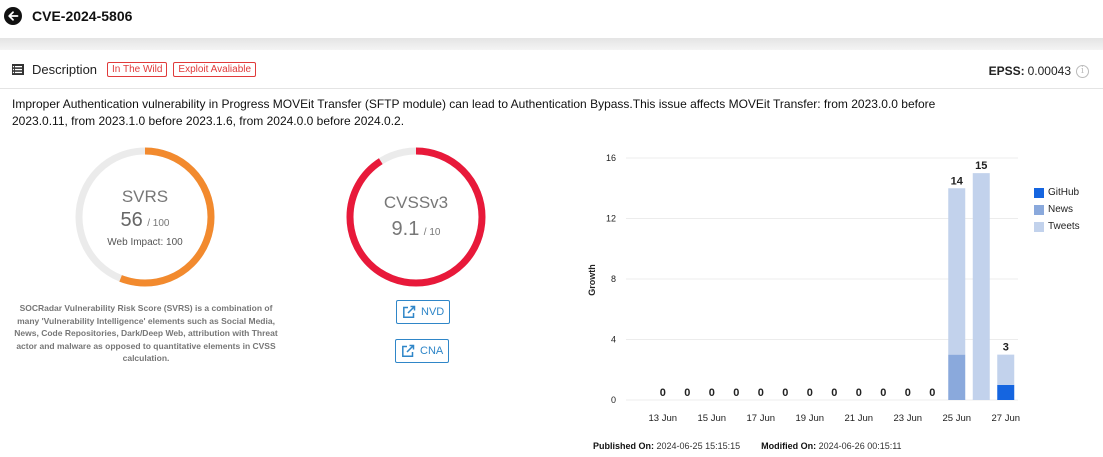 This screenshot has width=1103, height=457. Describe the element at coordinates (1005, 418) in the screenshot. I see `x-tick-label: 27 Jun` at that location.